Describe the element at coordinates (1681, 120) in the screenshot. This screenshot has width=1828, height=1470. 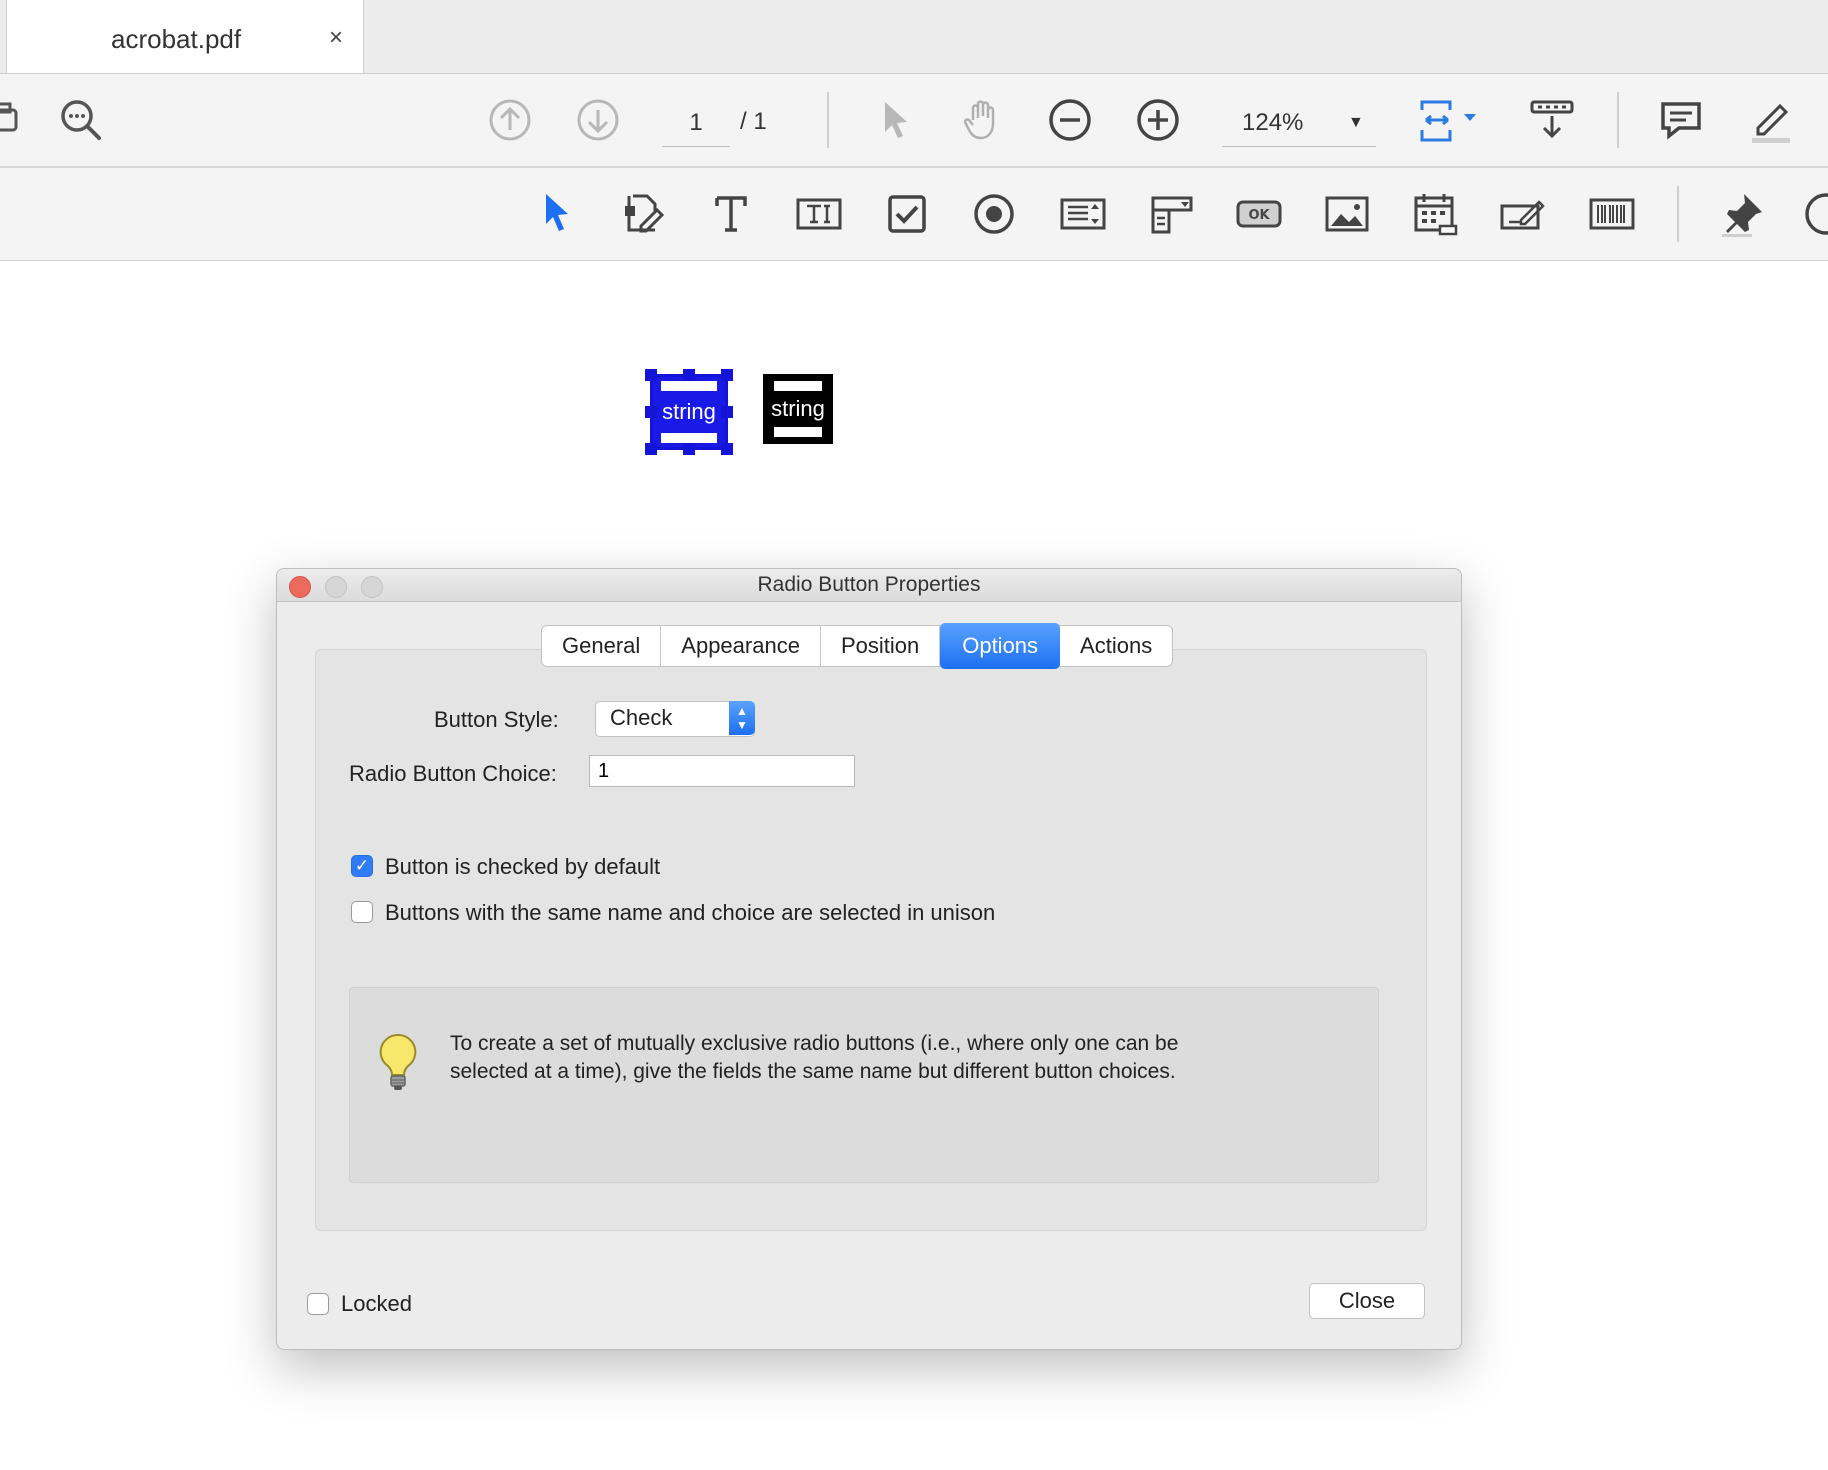
I see `comment-icon` at that location.